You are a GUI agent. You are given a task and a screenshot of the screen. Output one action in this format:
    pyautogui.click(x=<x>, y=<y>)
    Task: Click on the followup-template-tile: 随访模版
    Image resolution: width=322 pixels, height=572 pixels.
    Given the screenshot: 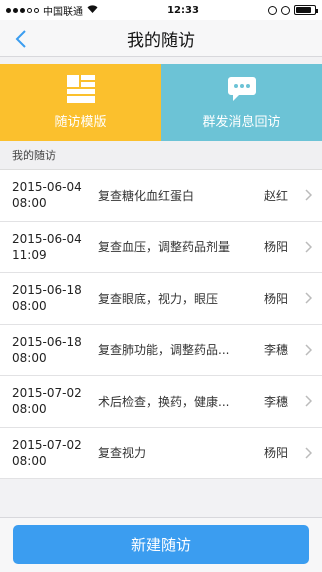 What is the action you would take?
    pyautogui.click(x=80, y=102)
    